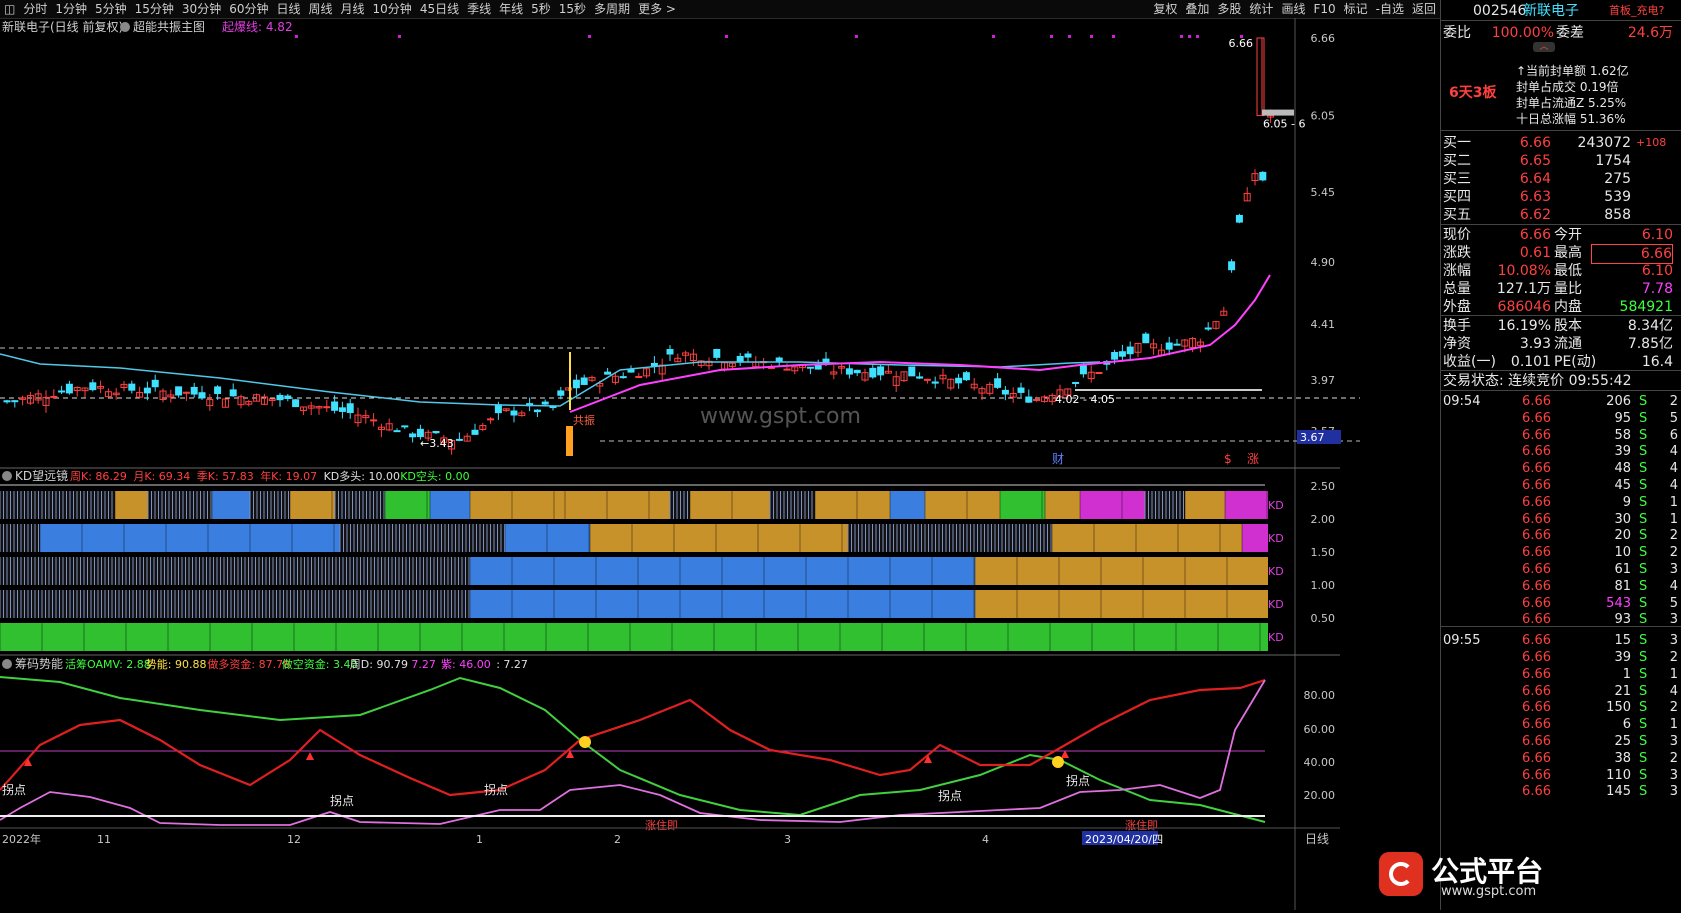 The width and height of the screenshot is (1681, 913). What do you see at coordinates (248, 9) in the screenshot?
I see `period-tab: 60分钟` at bounding box center [248, 9].